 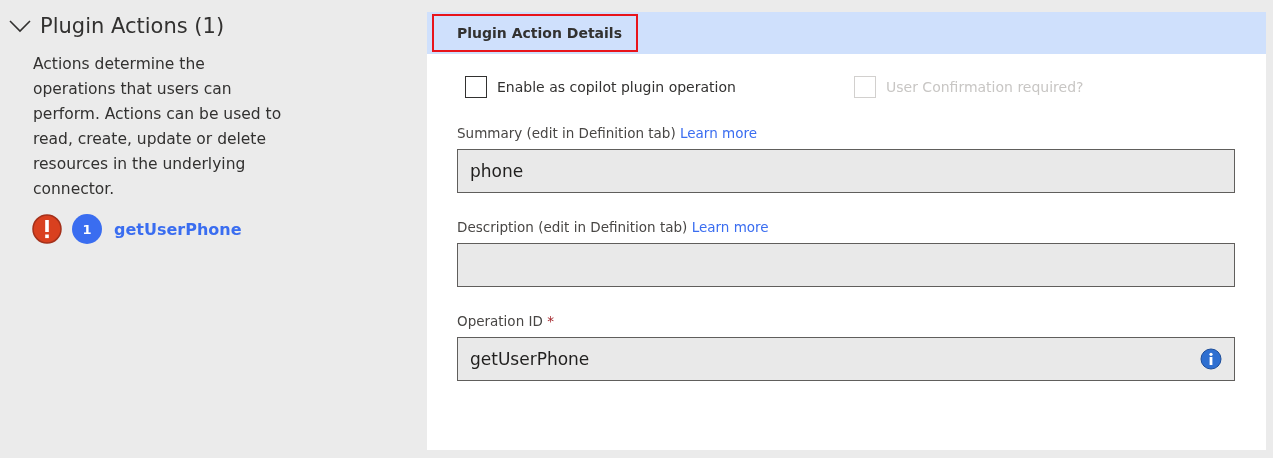 What do you see at coordinates (550, 321) in the screenshot?
I see `required-asterisk: *` at bounding box center [550, 321].